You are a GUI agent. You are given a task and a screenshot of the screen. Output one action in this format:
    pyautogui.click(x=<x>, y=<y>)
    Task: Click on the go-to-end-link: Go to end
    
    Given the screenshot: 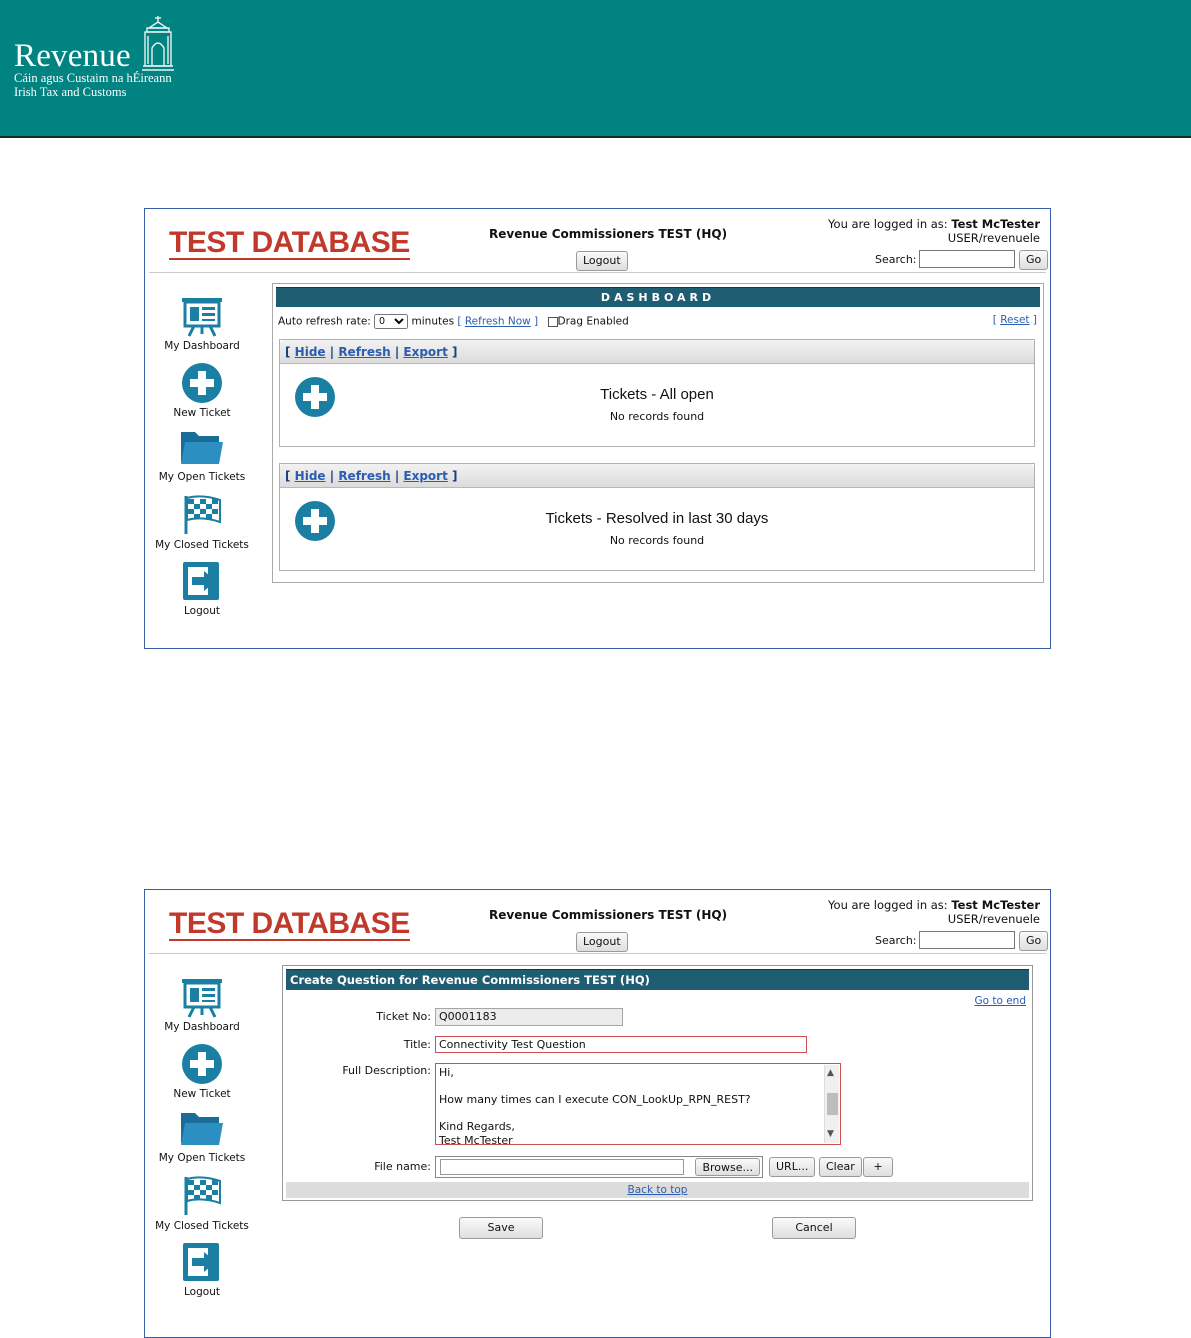 What is the action you would take?
    pyautogui.click(x=1000, y=1001)
    